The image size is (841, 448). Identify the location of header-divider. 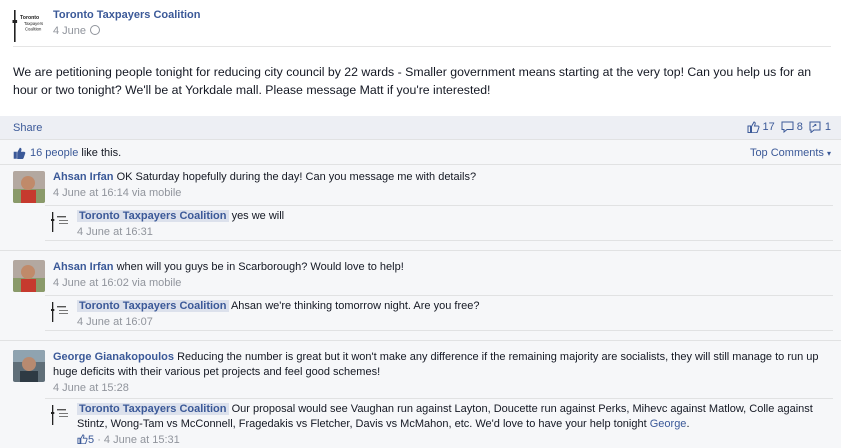
(422, 46).